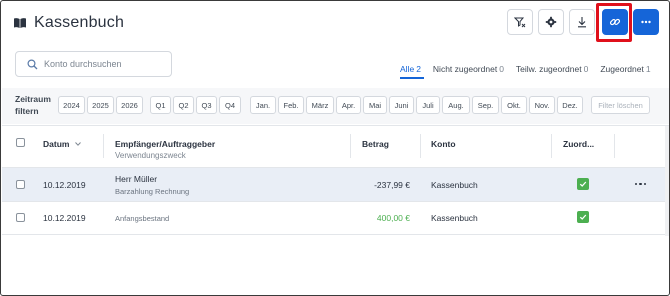 The image size is (670, 296). I want to click on row-amount: 400,00 €, so click(393, 218).